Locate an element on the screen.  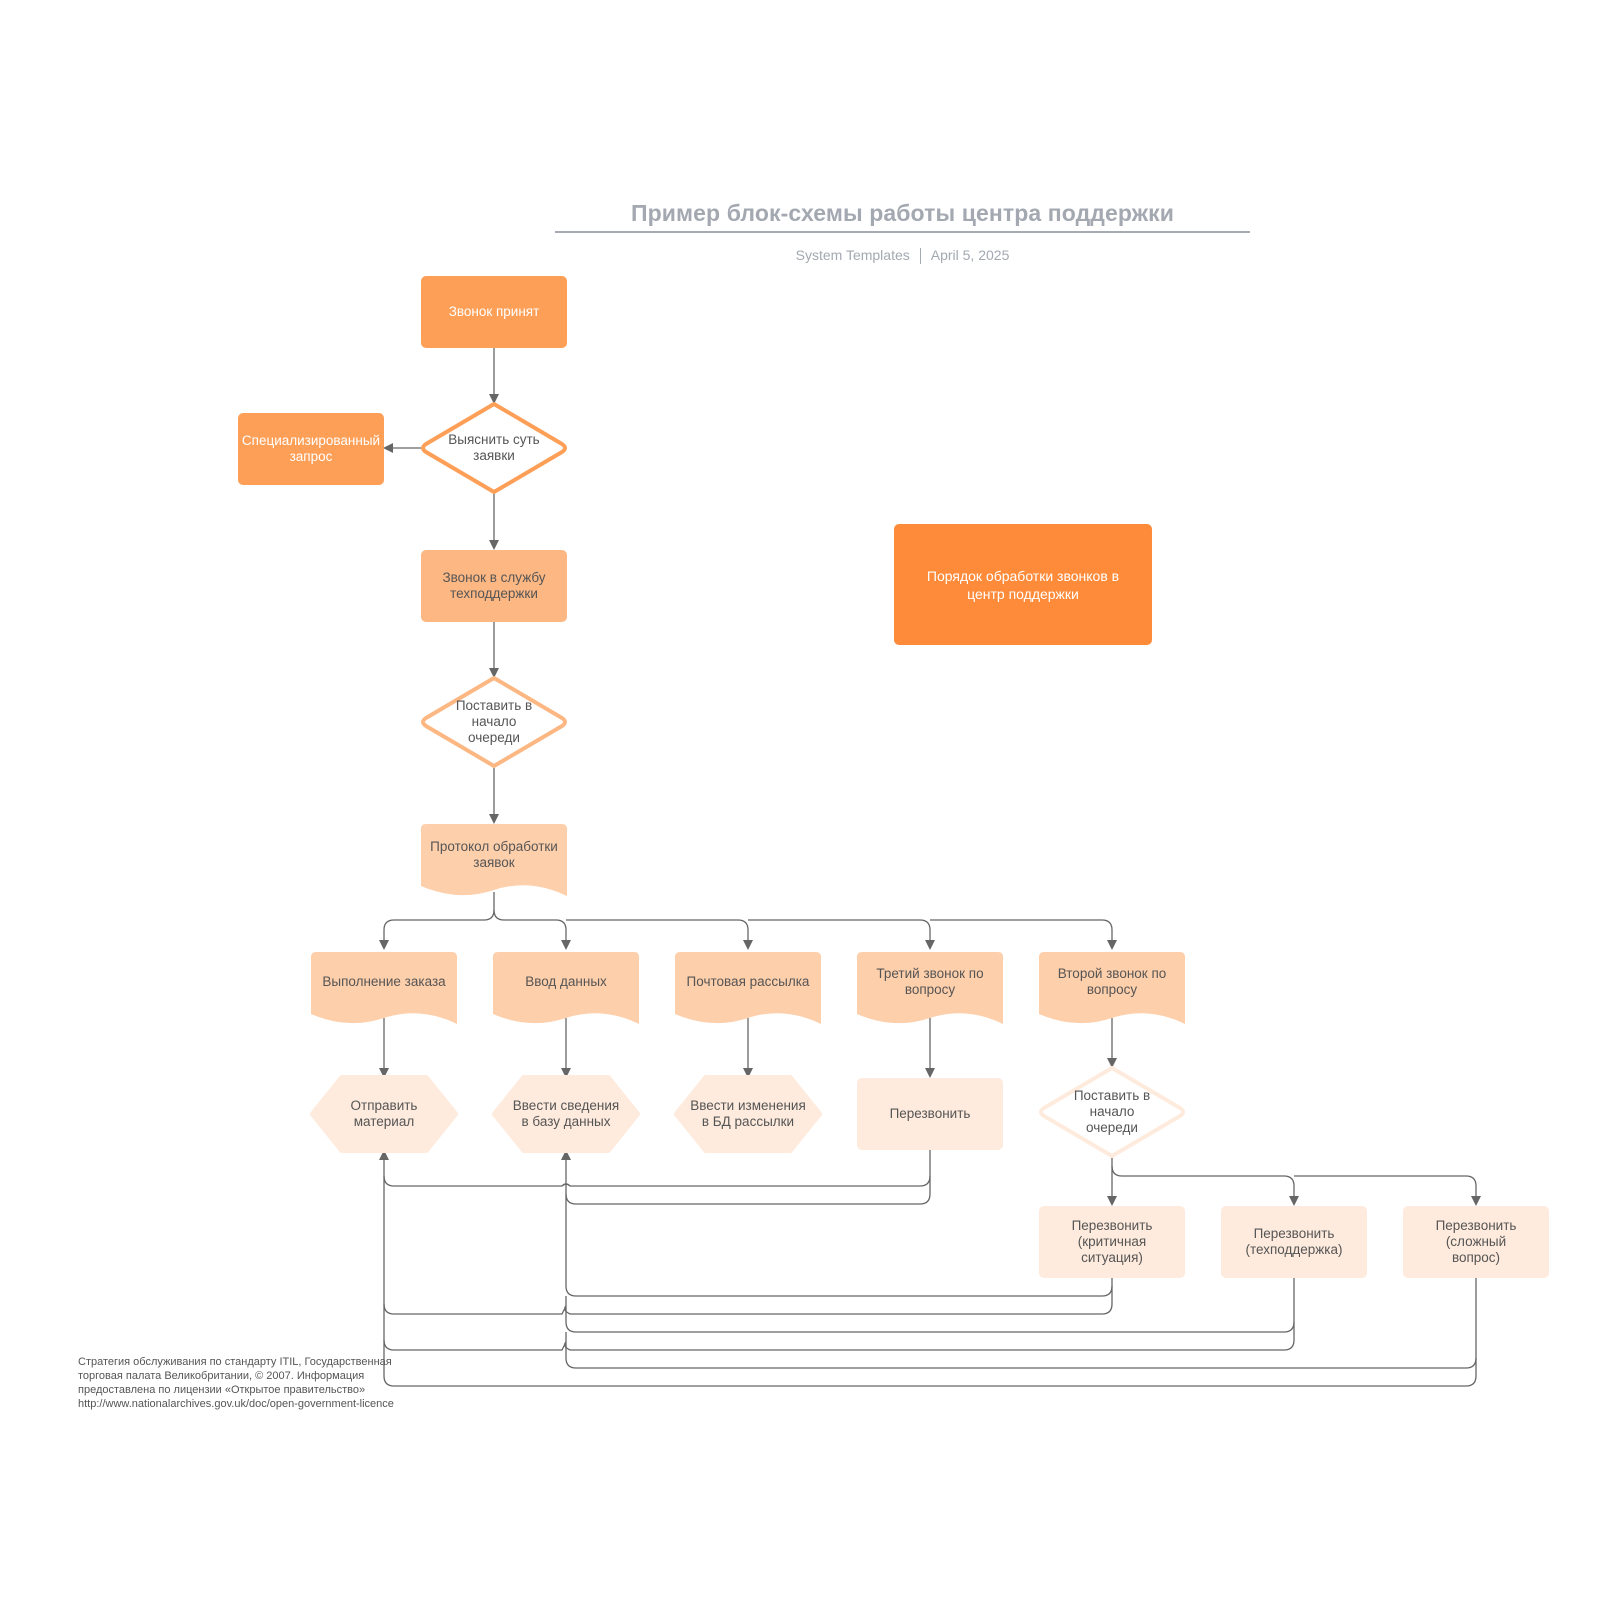
connector-protocol-to-data-entry is located at coordinates (532, 929).